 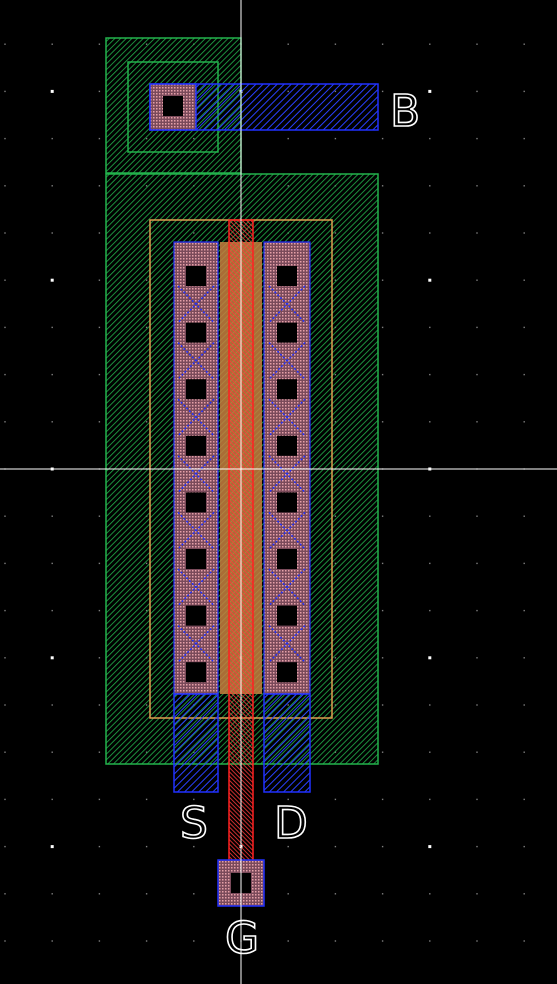 I want to click on pin-label-drain: D, so click(x=290, y=823).